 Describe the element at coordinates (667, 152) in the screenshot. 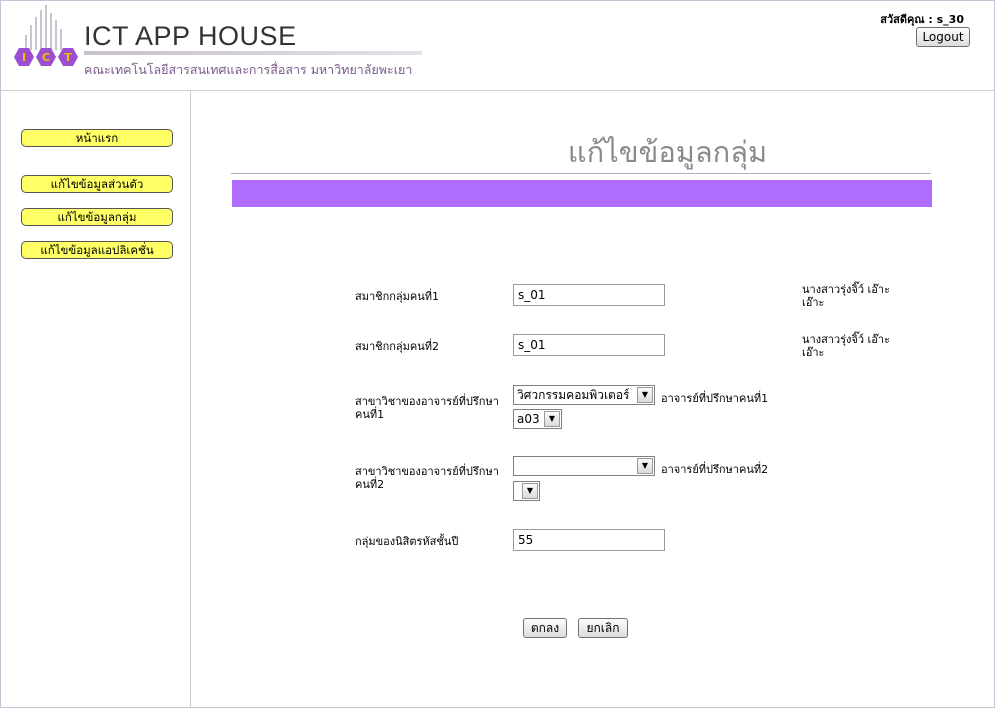

I see `page-title: แก้ไขข้อมูลกลุ่ม` at that location.